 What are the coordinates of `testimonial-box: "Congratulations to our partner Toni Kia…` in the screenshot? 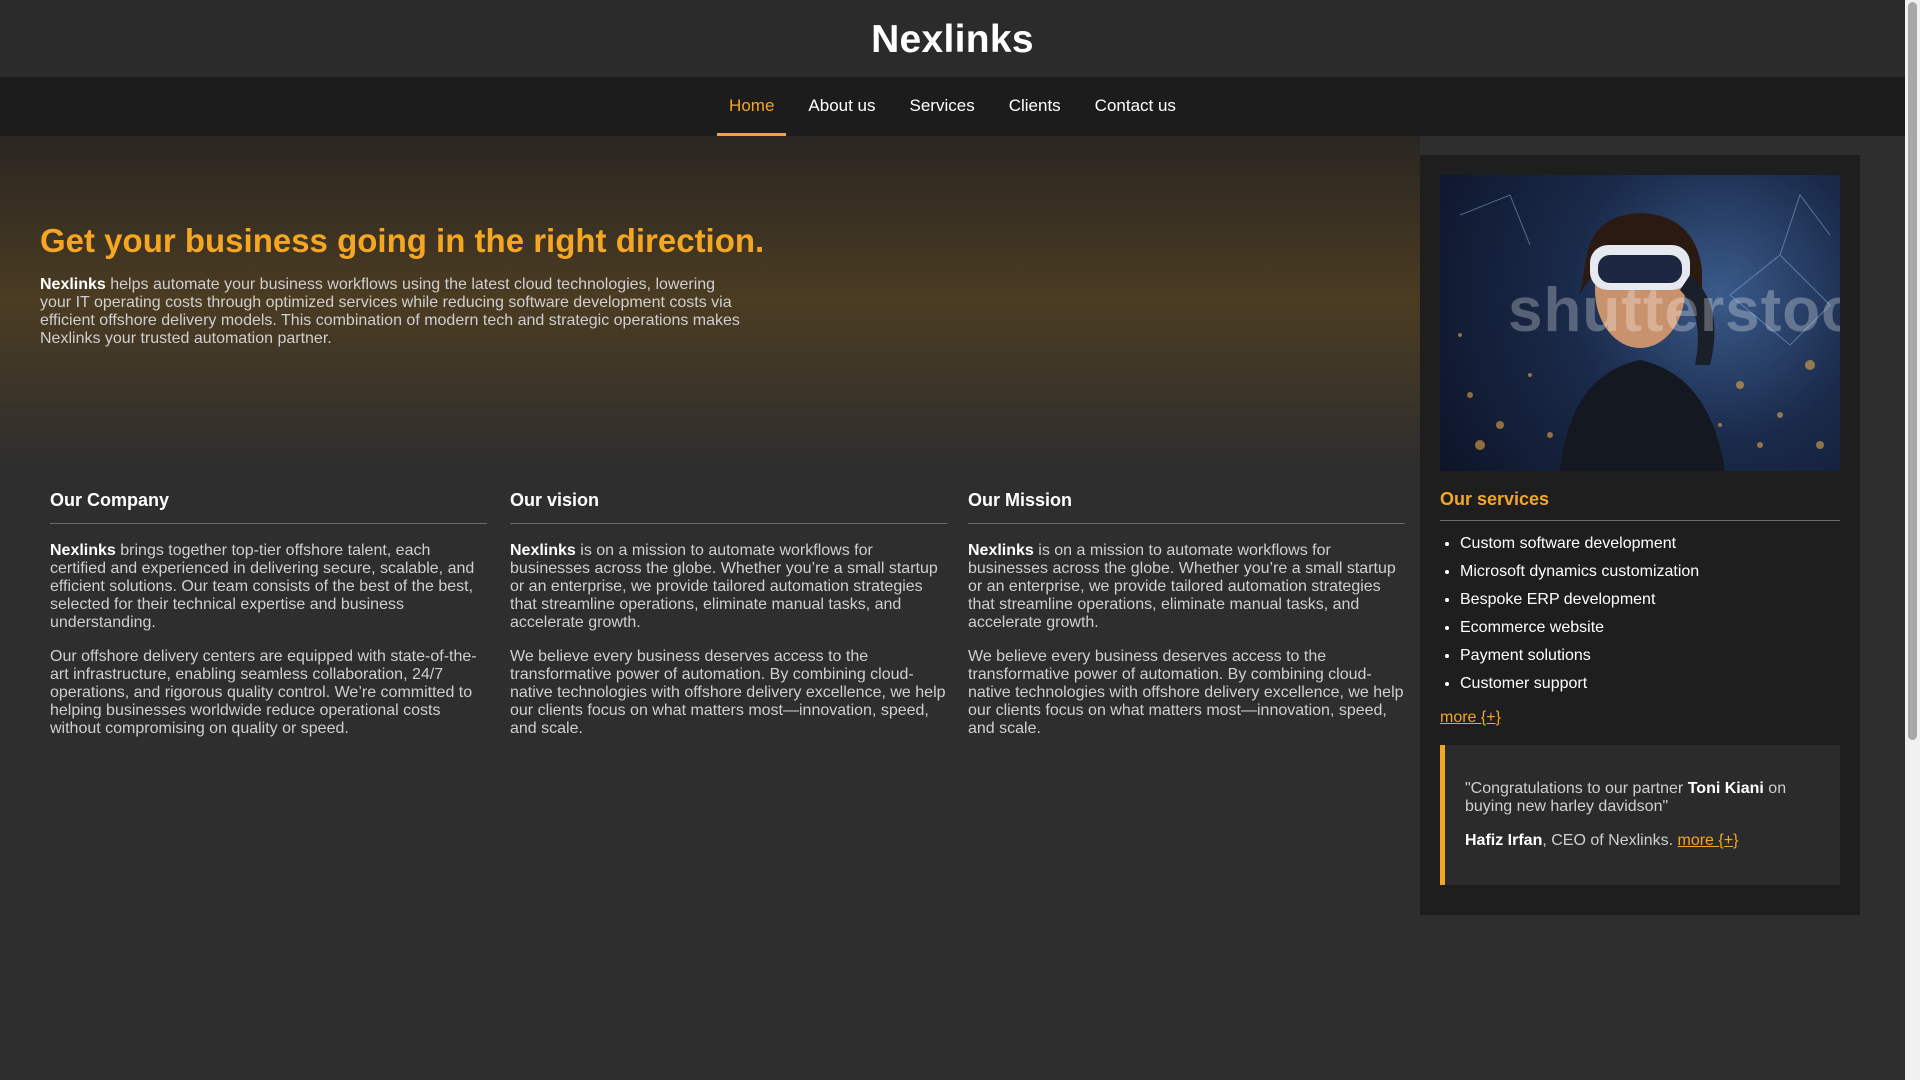 It's located at (1640, 815).